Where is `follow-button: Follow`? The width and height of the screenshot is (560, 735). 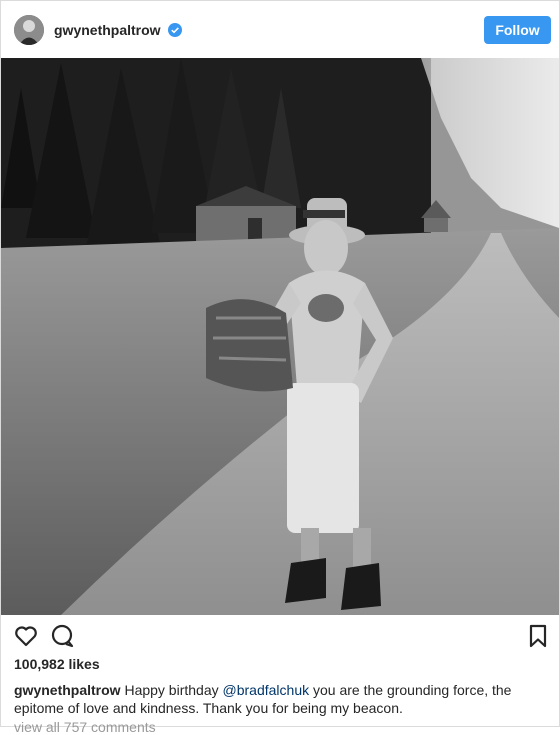
follow-button: Follow is located at coordinates (517, 30).